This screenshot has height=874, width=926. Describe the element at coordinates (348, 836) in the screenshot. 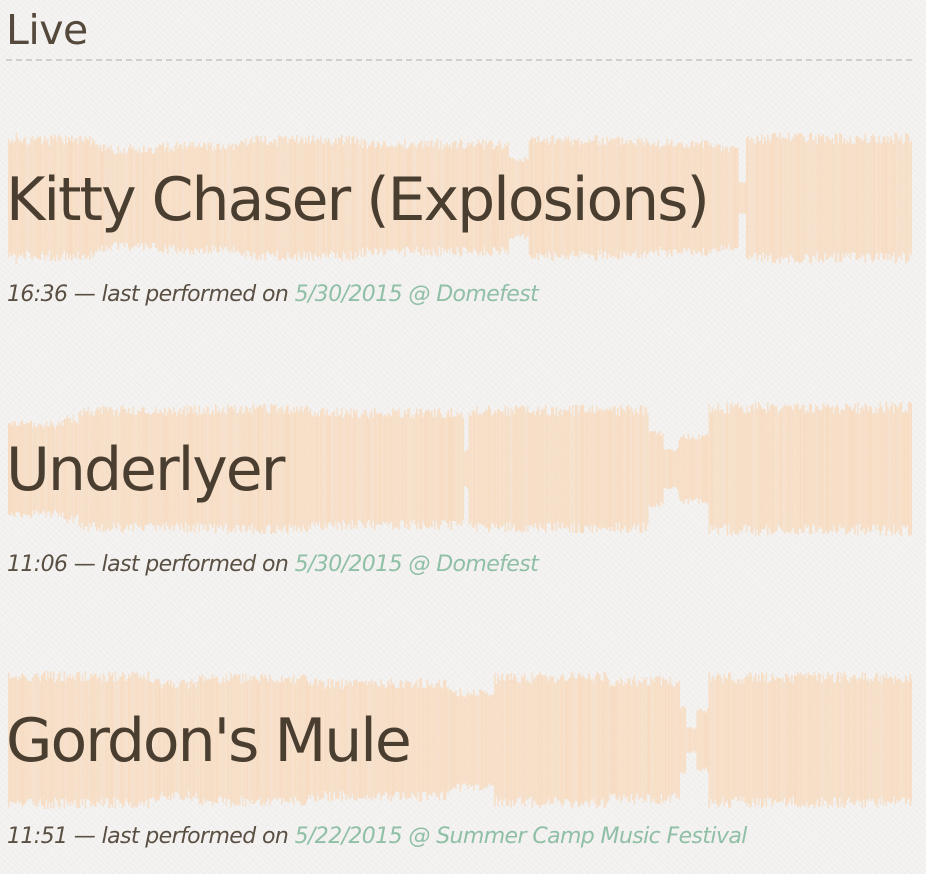

I see `performance-date: 5/22/2015` at that location.